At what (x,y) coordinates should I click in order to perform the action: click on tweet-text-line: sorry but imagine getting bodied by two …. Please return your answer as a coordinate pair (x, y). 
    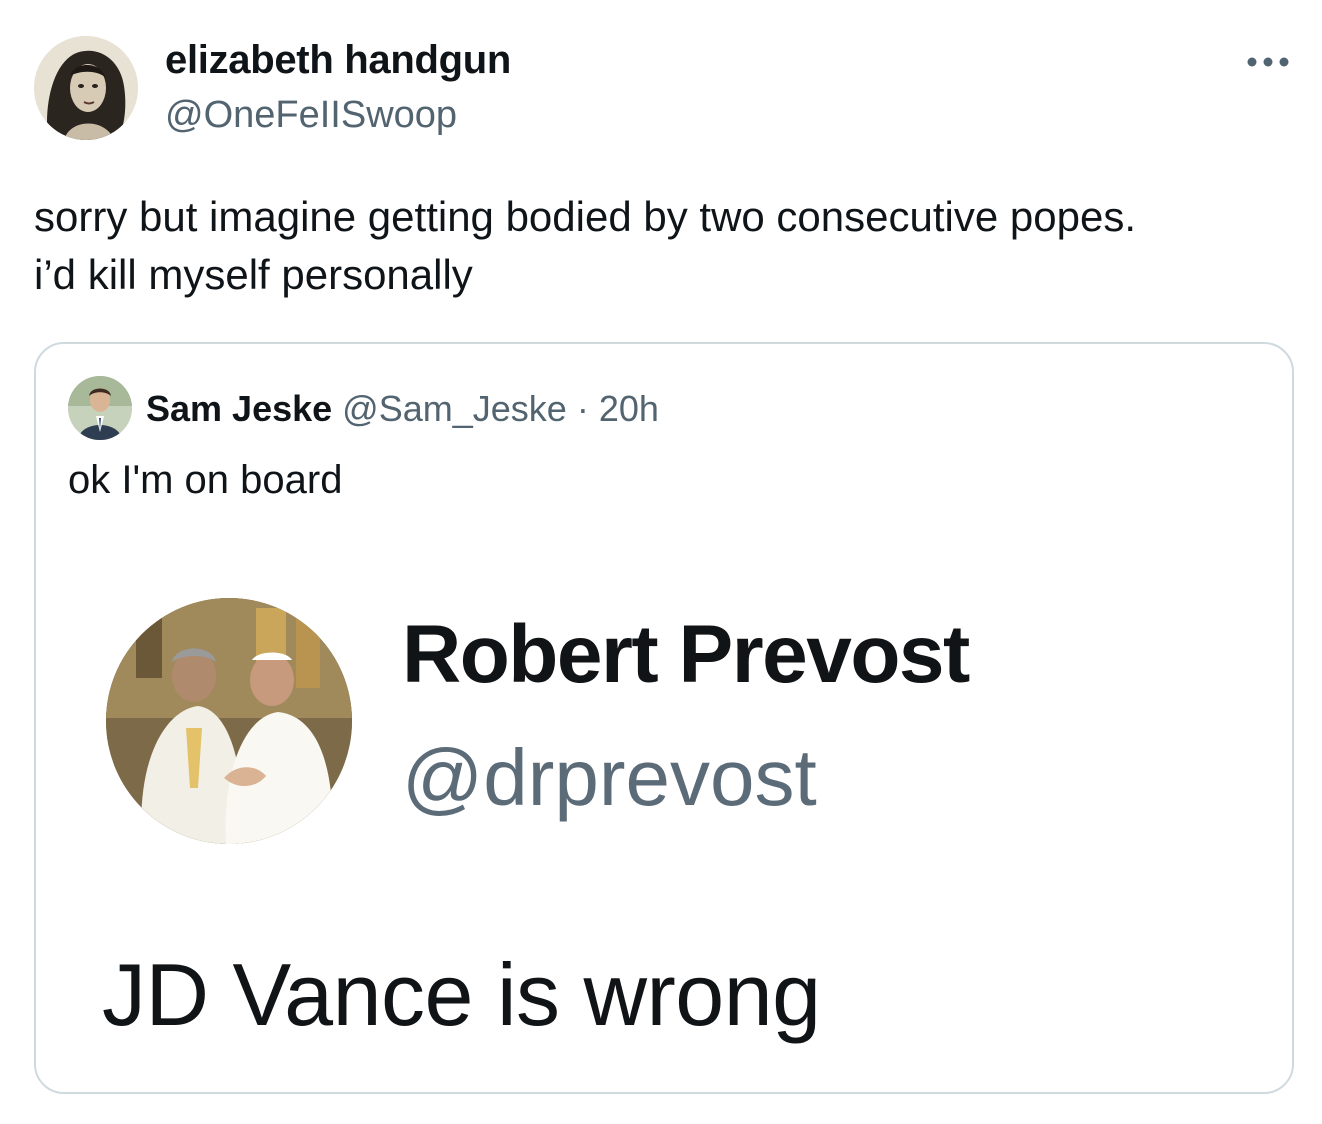
    Looking at the image, I should click on (585, 216).